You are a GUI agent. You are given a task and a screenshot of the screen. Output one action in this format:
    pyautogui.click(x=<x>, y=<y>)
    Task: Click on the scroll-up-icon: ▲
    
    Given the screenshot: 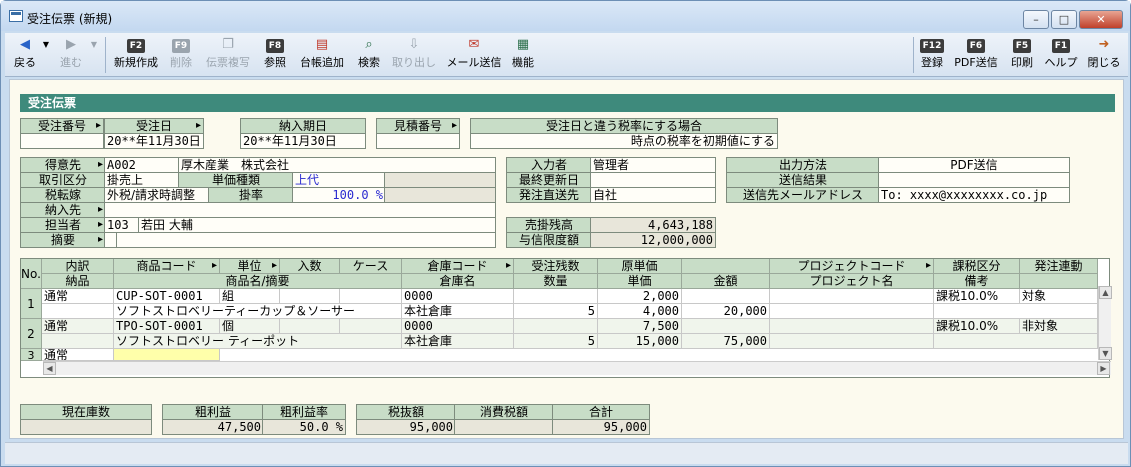 What is the action you would take?
    pyautogui.click(x=1105, y=292)
    